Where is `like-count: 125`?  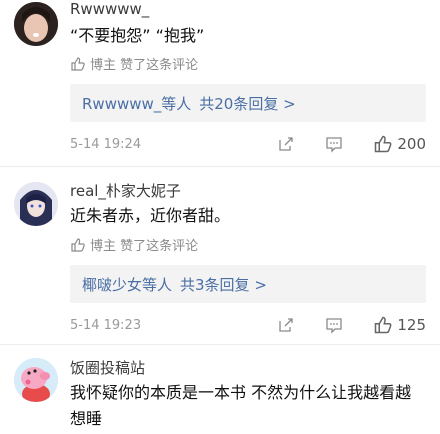
like-count: 125 is located at coordinates (411, 325).